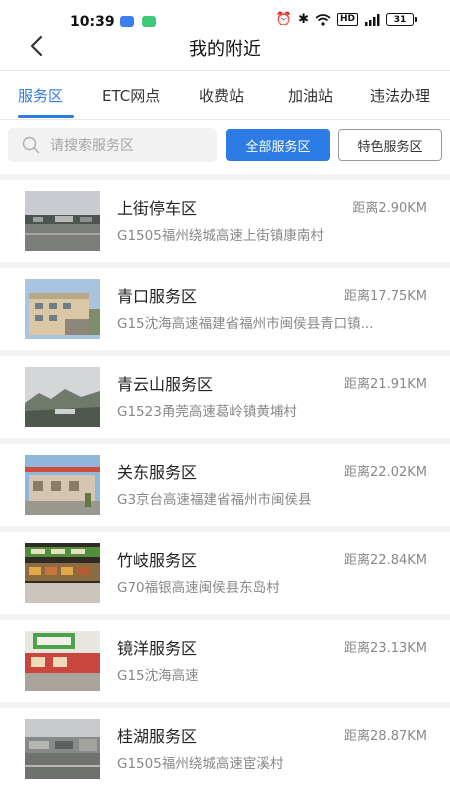 This screenshot has height=800, width=450. What do you see at coordinates (284, 19) in the screenshot?
I see `alarm-icon: ⏰` at bounding box center [284, 19].